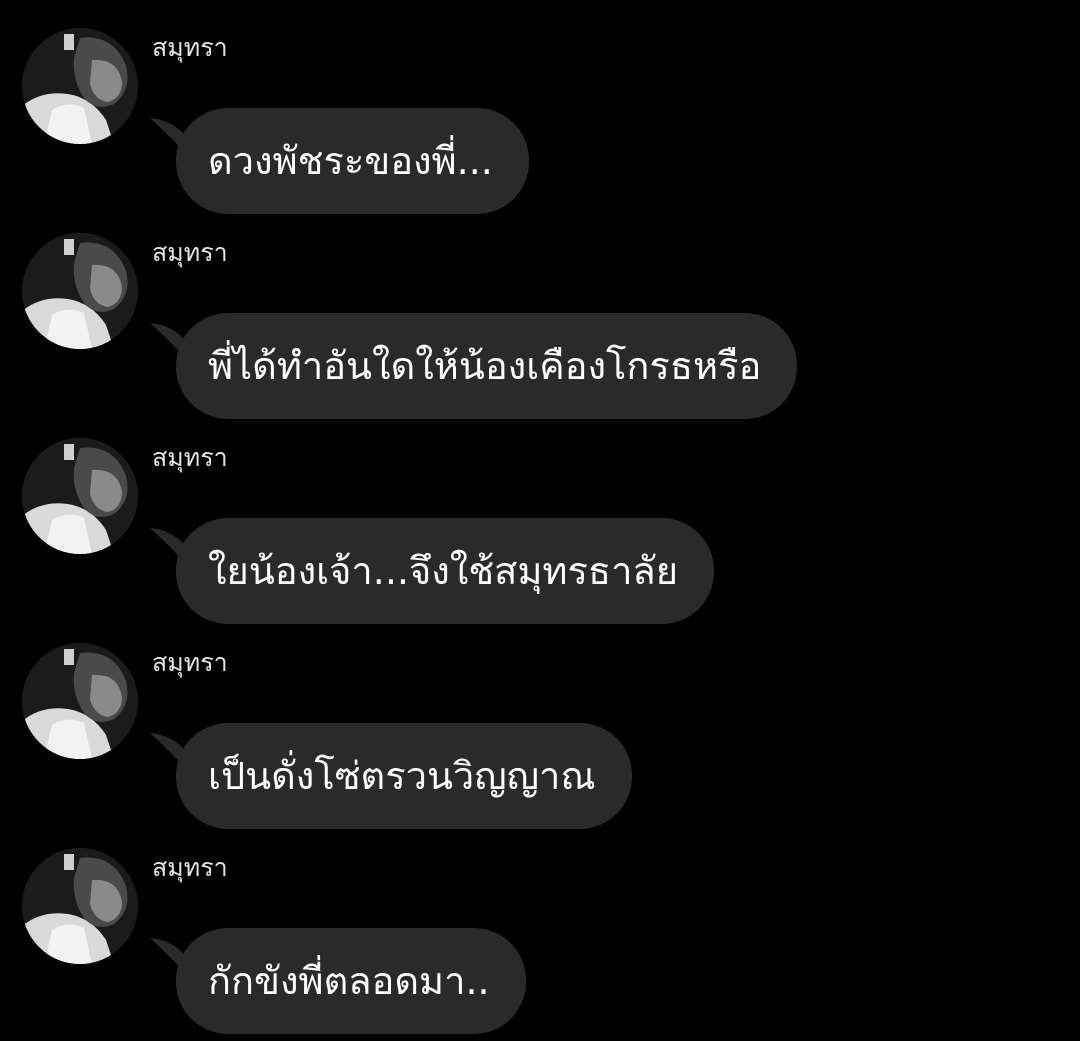  Describe the element at coordinates (487, 366) in the screenshot. I see `message-bubble: พี่ได้ทำอันใดให้น้องเคืองโกรธหรือ` at that location.